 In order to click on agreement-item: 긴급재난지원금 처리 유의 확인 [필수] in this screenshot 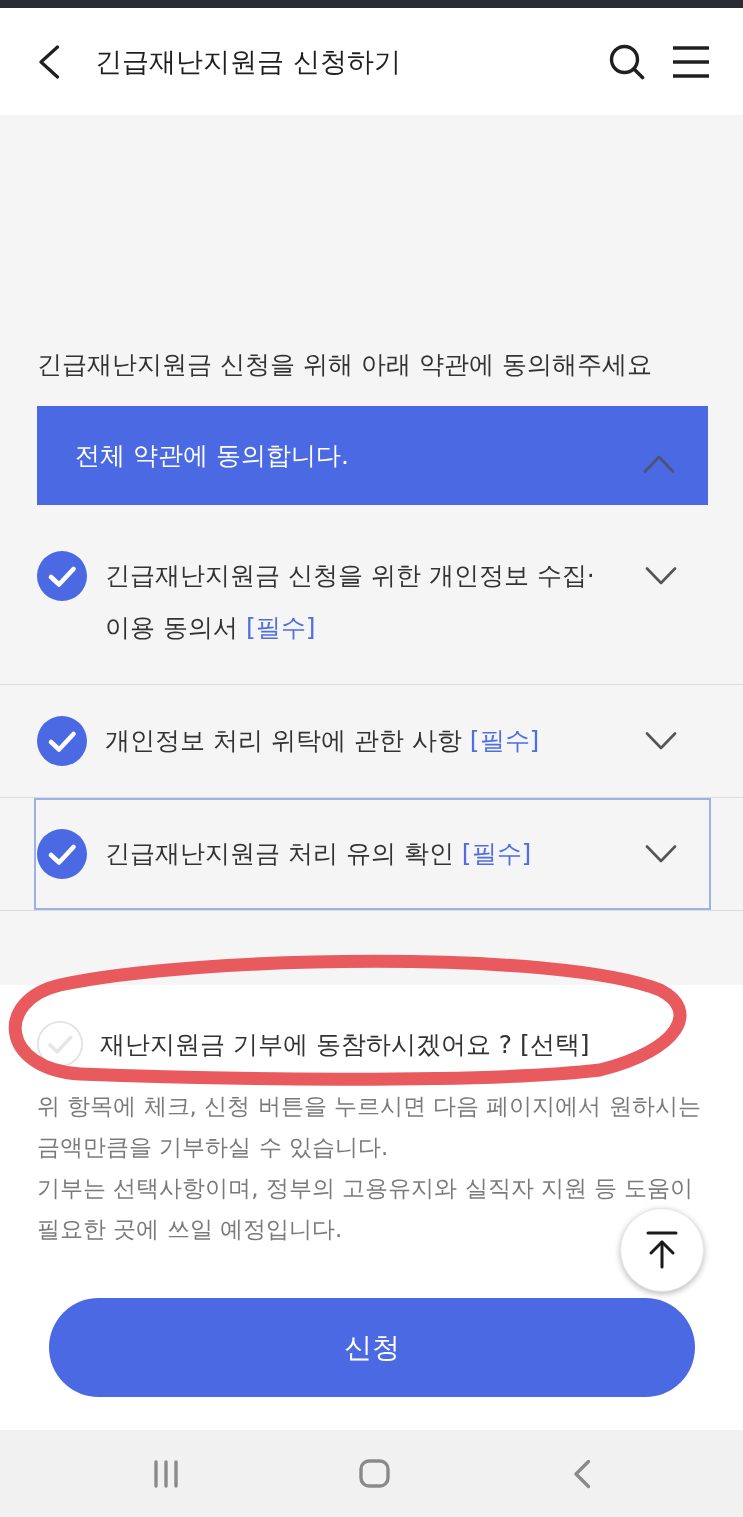, I will do `click(372, 854)`.